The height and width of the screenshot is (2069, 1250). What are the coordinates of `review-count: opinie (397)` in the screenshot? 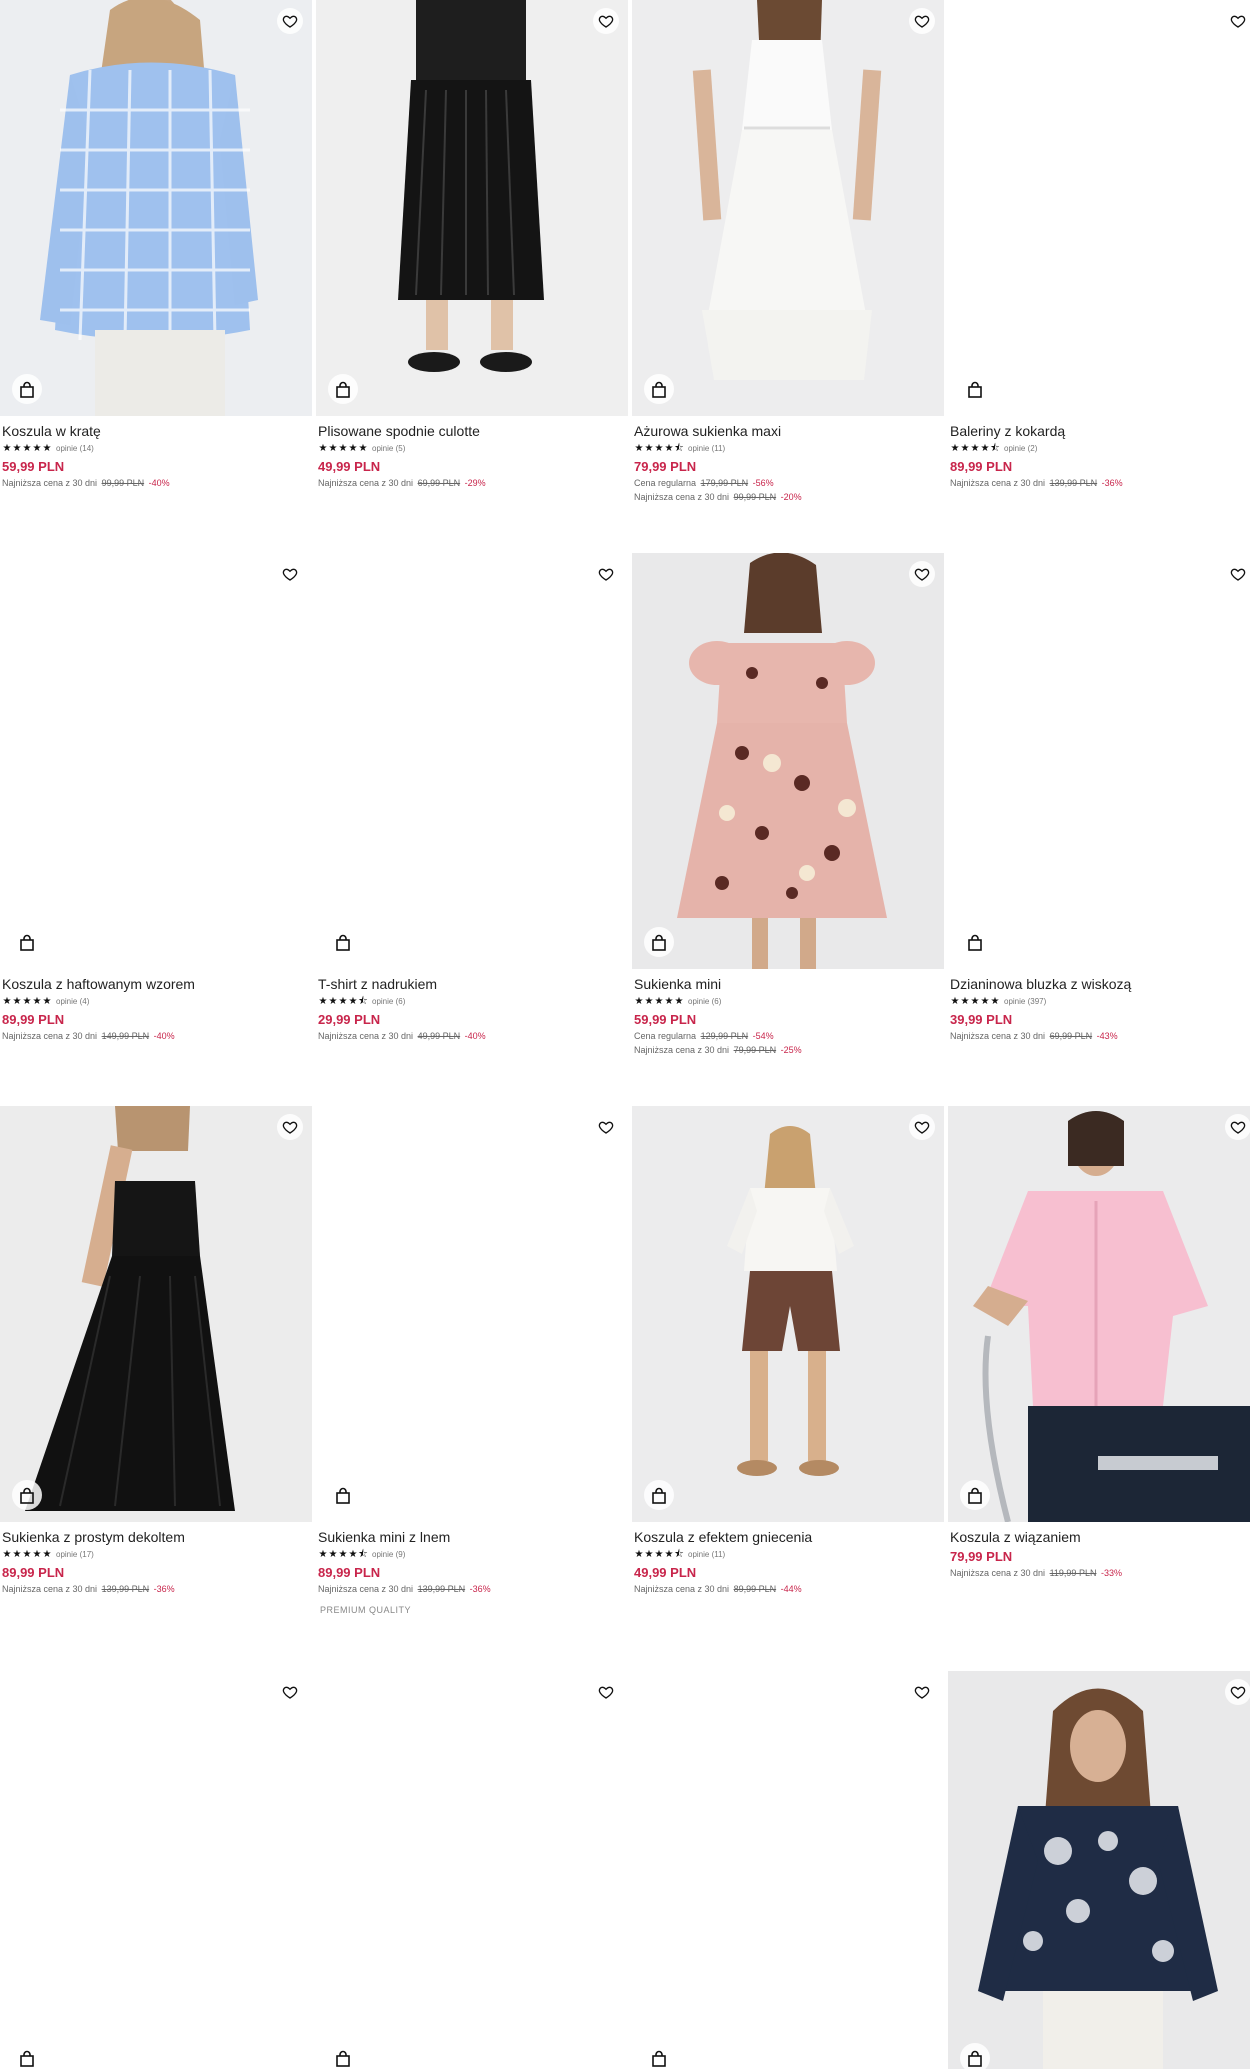 It's located at (1025, 1001).